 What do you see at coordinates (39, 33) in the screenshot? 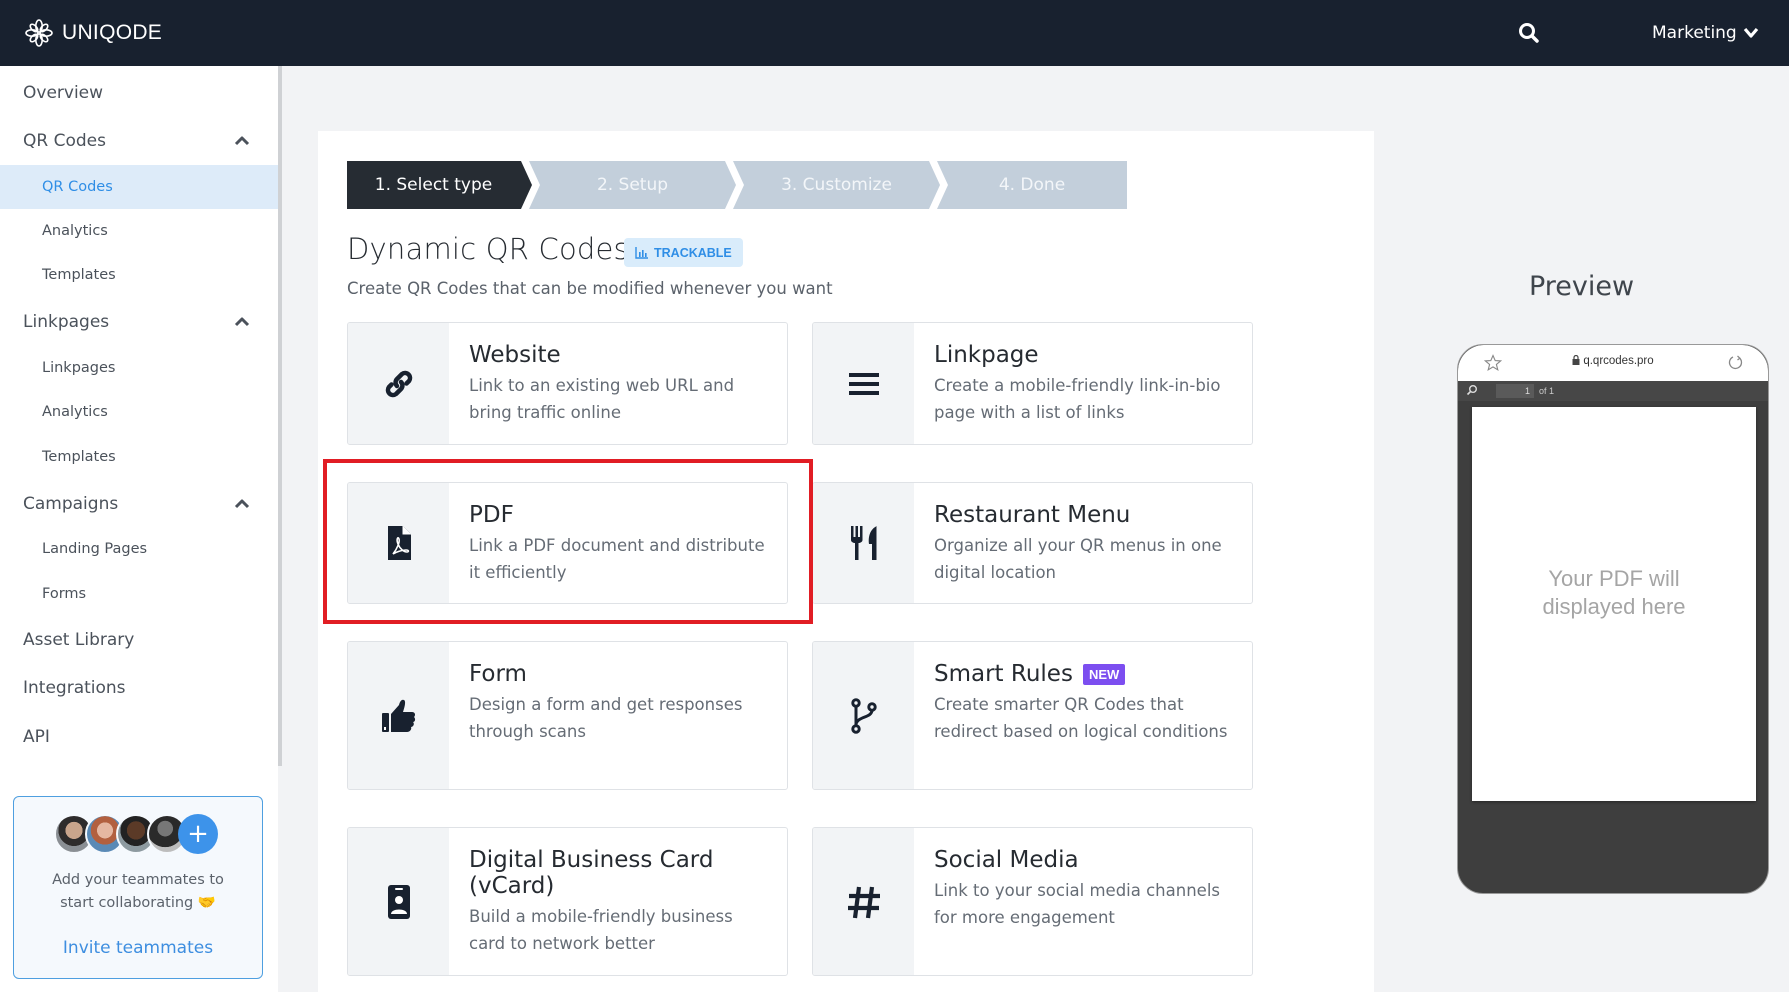
I see `flower-logo-icon` at bounding box center [39, 33].